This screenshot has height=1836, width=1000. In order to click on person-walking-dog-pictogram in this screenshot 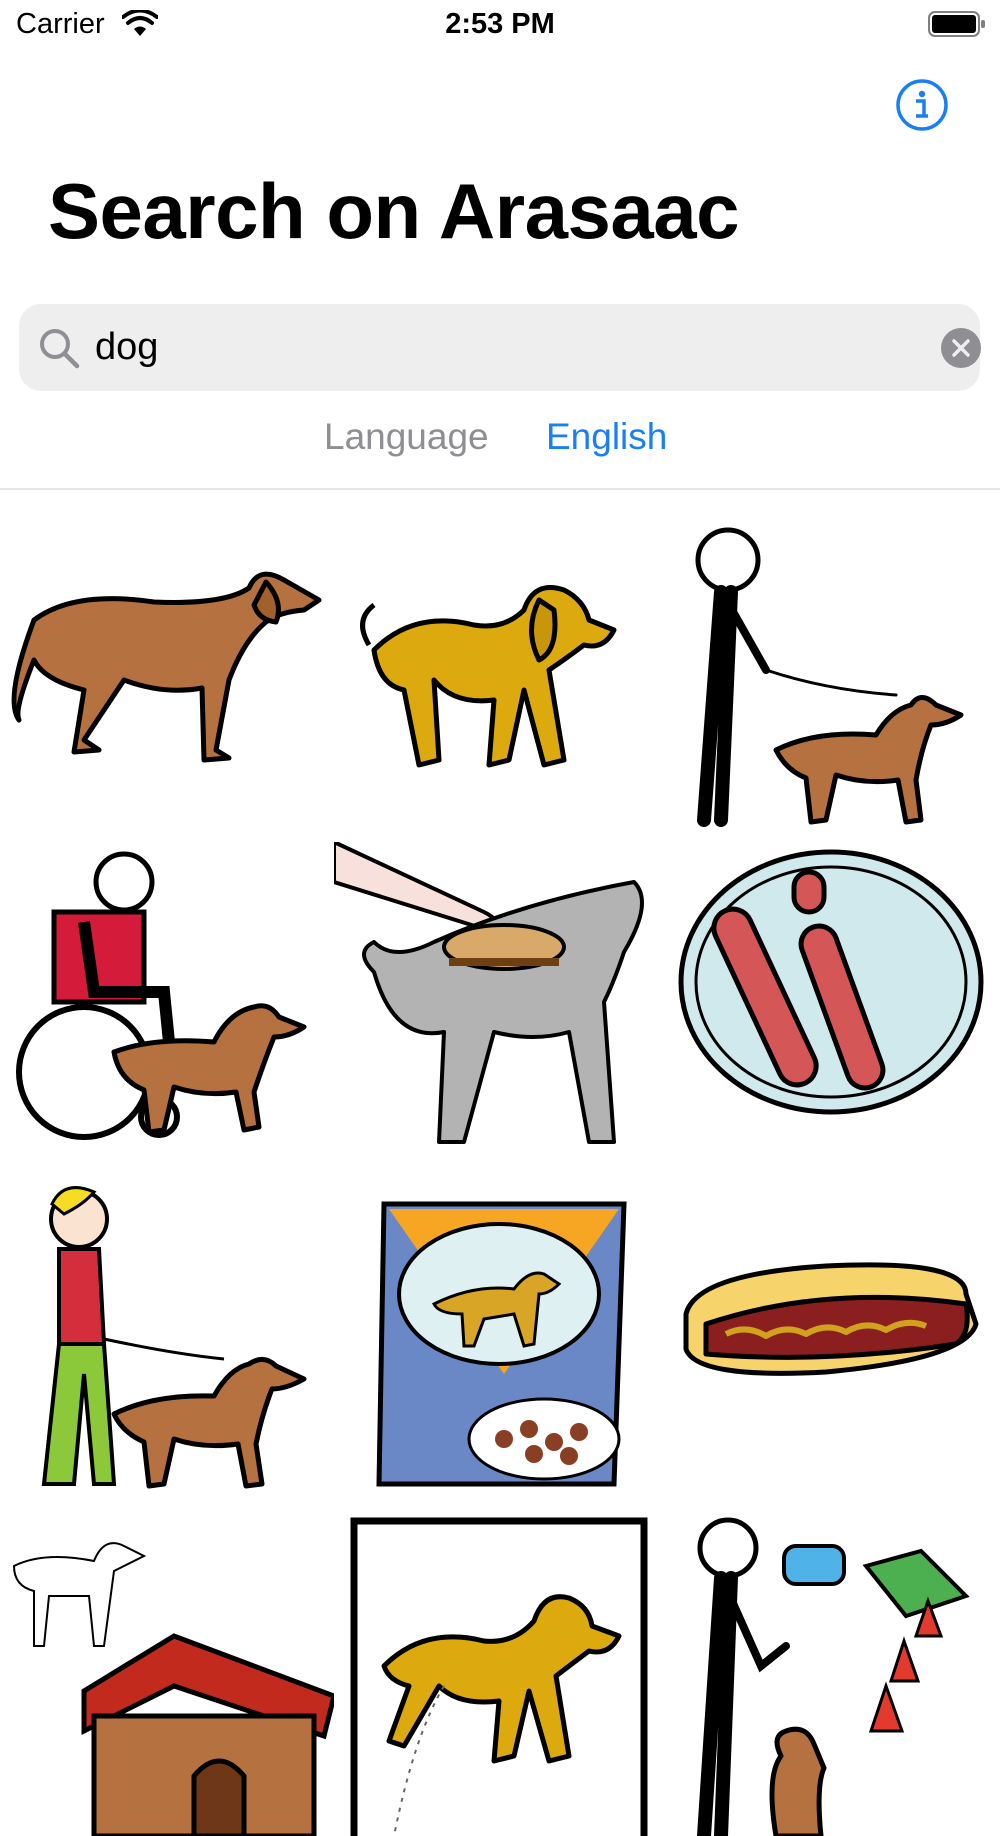, I will do `click(829, 677)`.